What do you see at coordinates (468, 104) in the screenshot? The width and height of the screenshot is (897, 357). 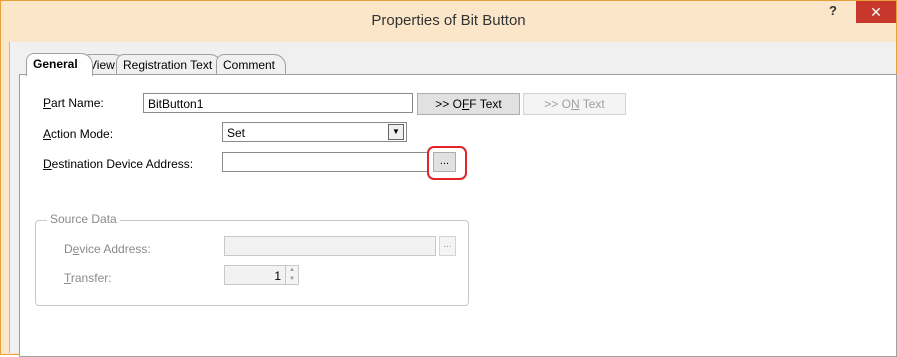 I see `off-text-button: >> OFF Text` at bounding box center [468, 104].